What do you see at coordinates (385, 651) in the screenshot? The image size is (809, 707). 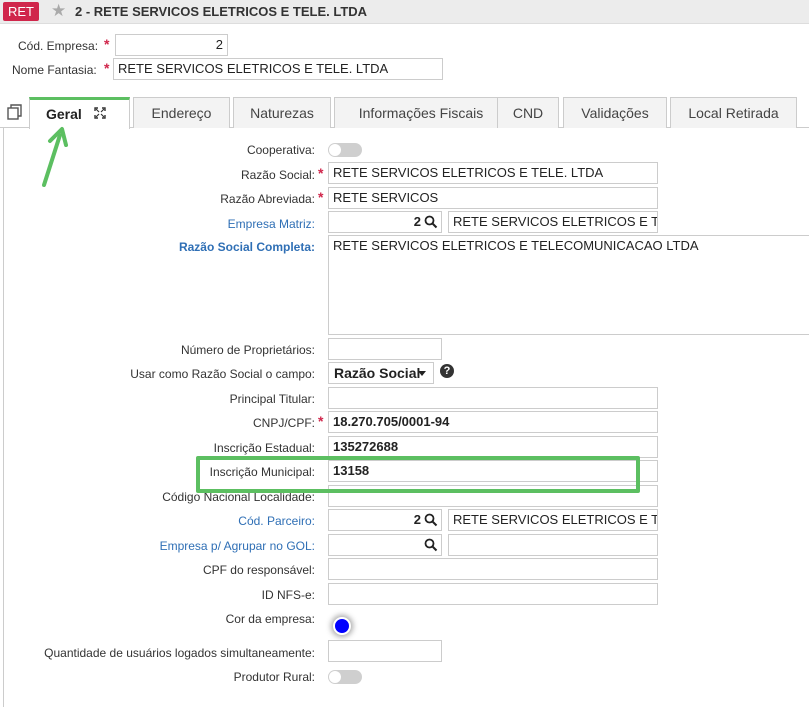 I see `quantidade-usuarios-input` at bounding box center [385, 651].